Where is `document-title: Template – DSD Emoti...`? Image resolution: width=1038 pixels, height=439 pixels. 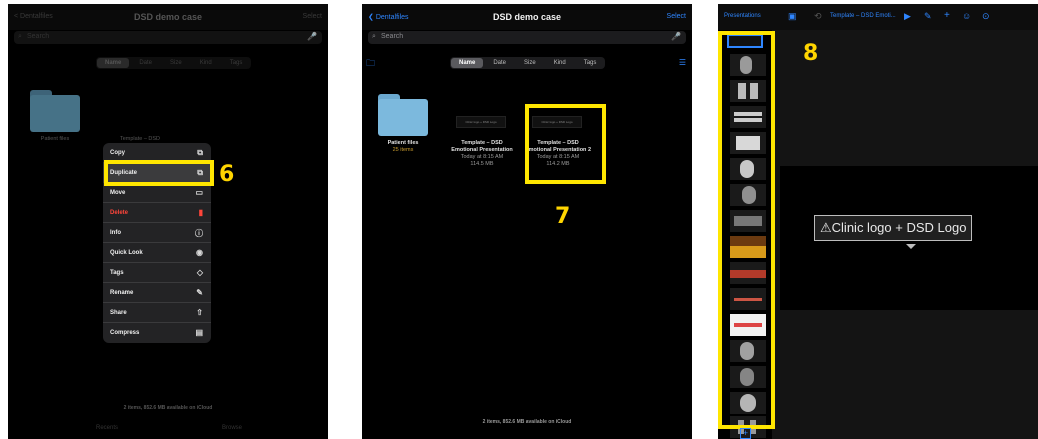 document-title: Template – DSD Emoti... is located at coordinates (863, 16).